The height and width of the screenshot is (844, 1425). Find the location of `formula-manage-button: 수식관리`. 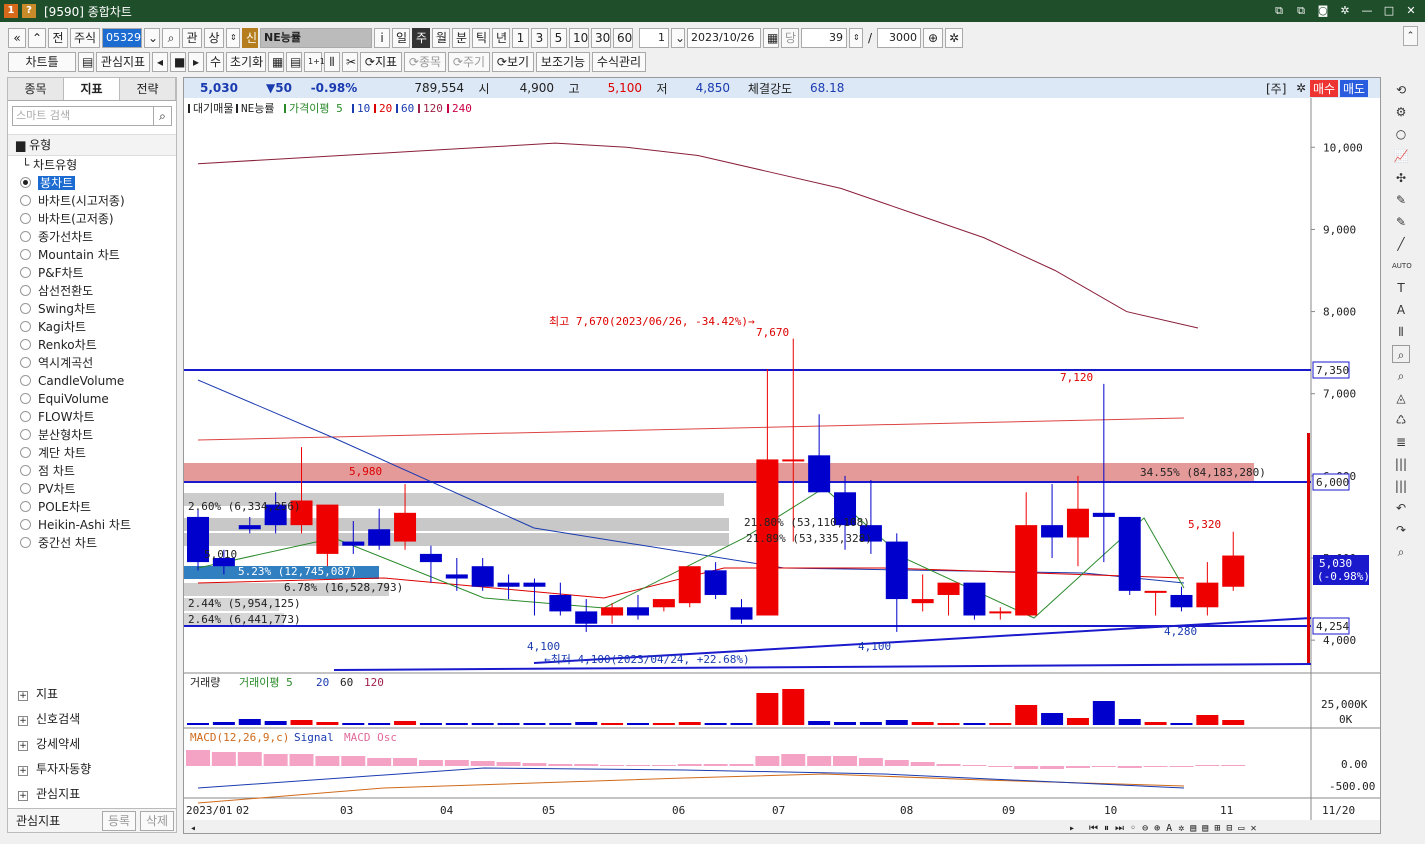

formula-manage-button: 수식관리 is located at coordinates (619, 62).